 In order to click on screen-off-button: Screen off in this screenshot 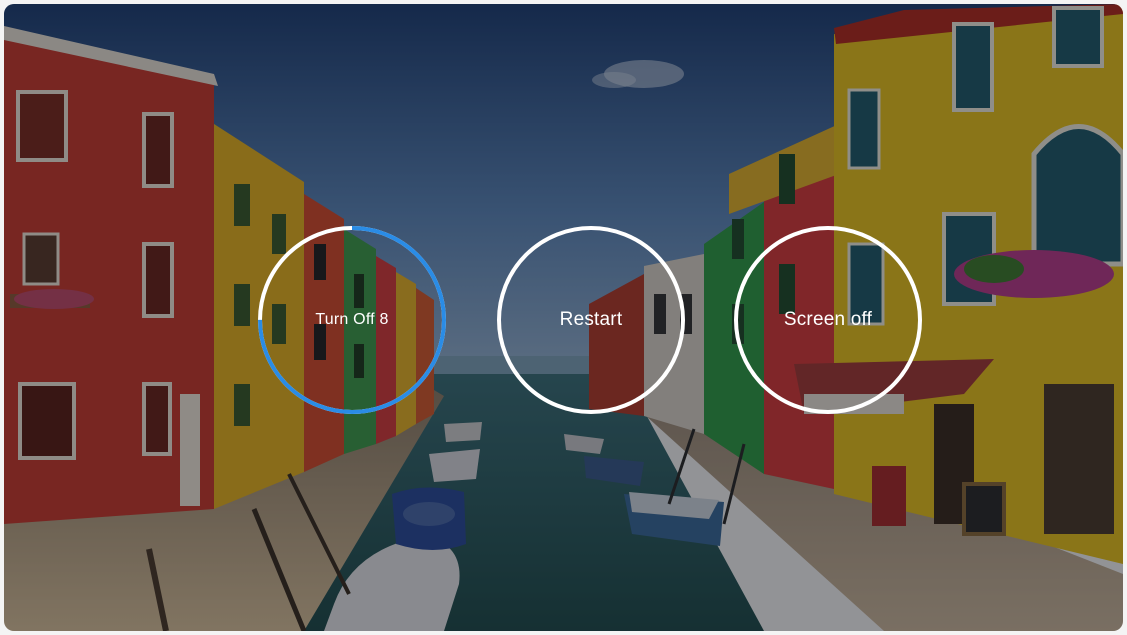, I will do `click(828, 320)`.